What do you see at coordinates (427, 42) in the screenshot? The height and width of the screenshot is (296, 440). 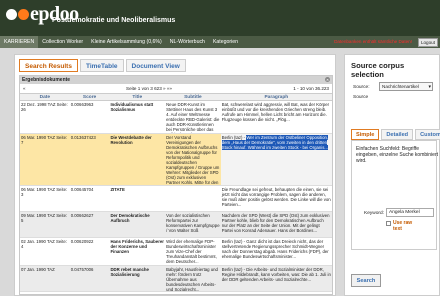 I see `logout-button: Logout` at bounding box center [427, 42].